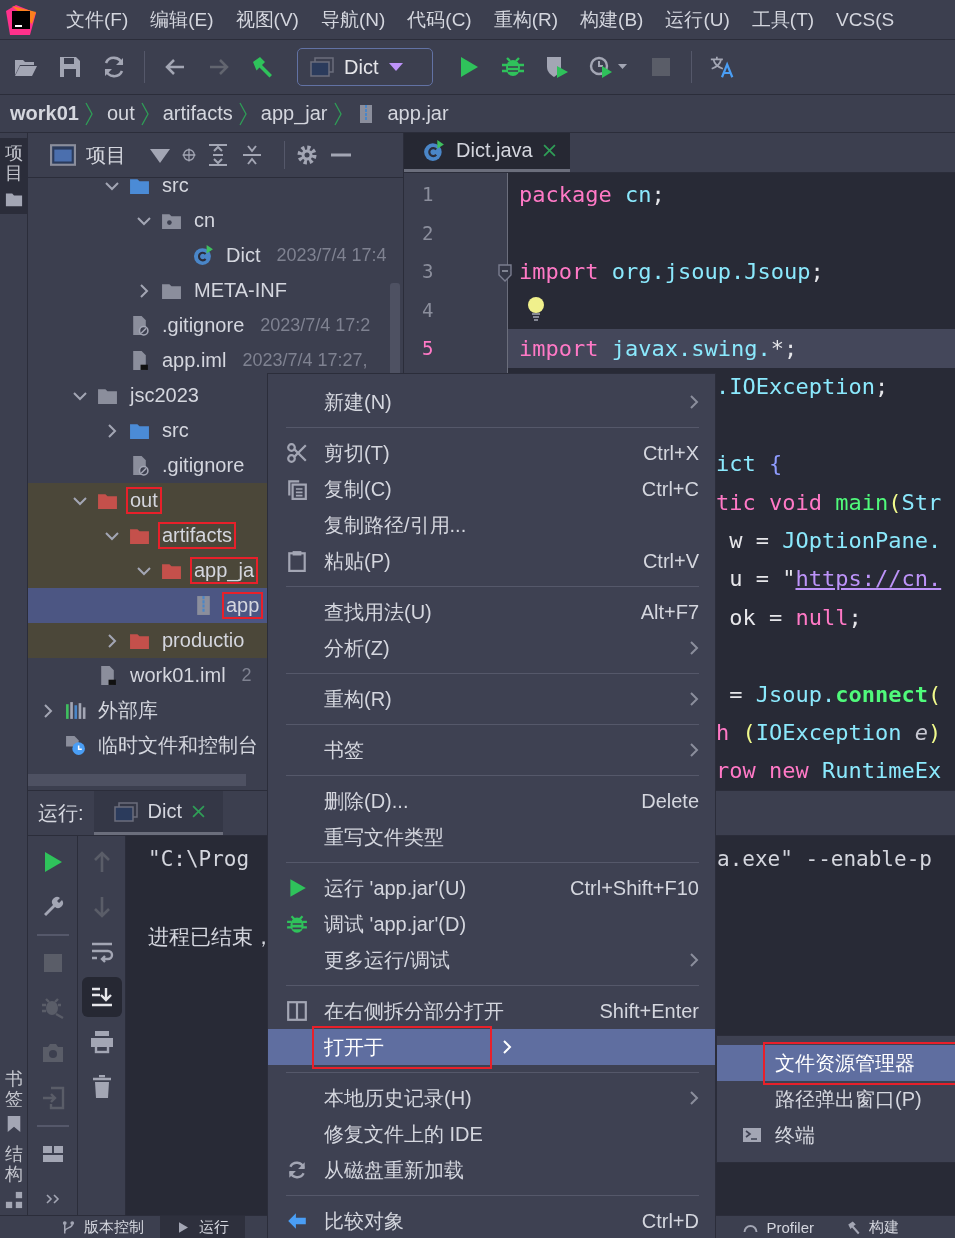 The image size is (955, 1238). I want to click on line-number: 2, so click(428, 232).